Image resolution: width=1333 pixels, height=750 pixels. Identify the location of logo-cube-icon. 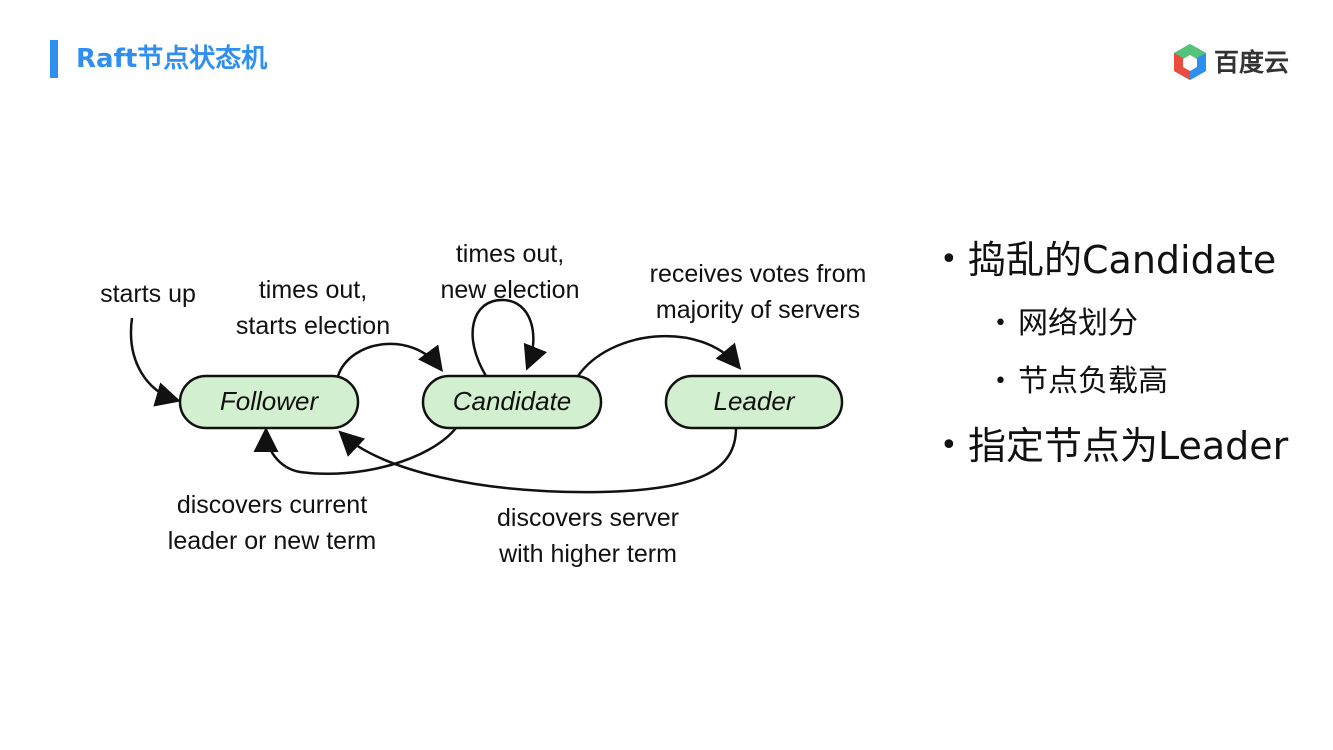
(1190, 62).